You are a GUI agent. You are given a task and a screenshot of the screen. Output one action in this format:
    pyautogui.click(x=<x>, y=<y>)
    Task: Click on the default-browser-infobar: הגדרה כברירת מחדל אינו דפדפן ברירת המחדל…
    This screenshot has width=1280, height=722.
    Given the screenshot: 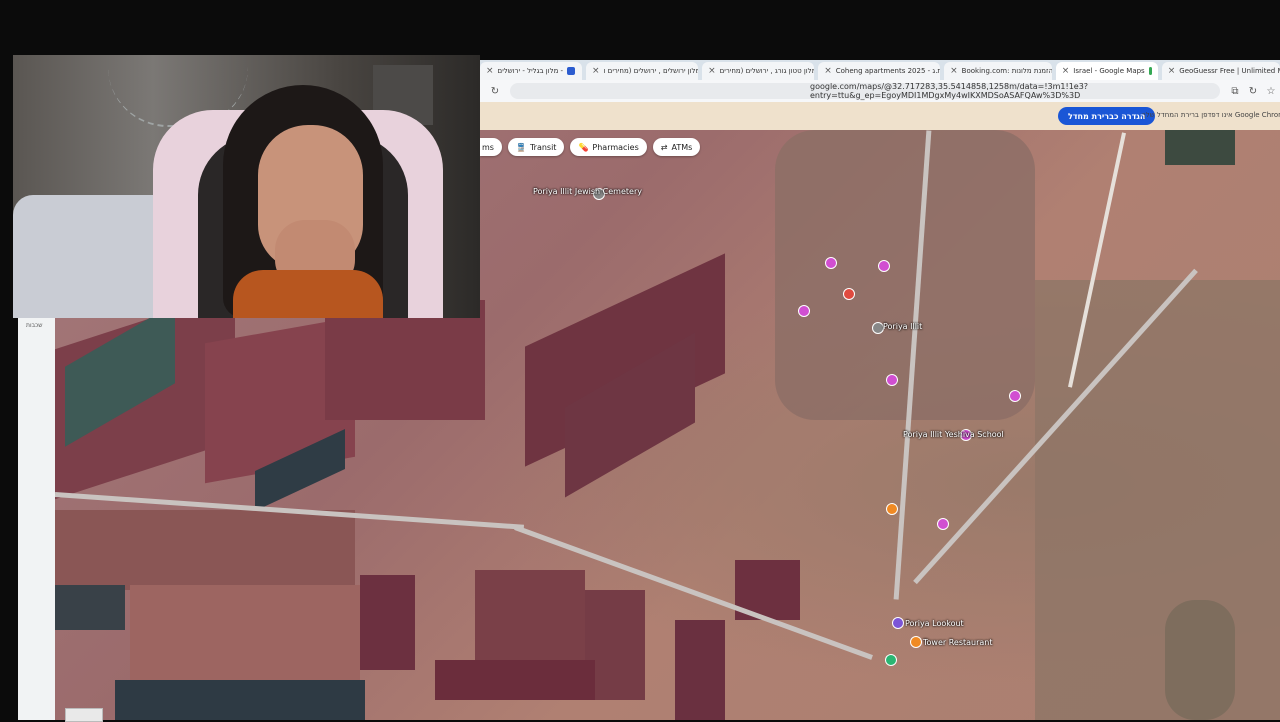 What is the action you would take?
    pyautogui.click(x=880, y=116)
    